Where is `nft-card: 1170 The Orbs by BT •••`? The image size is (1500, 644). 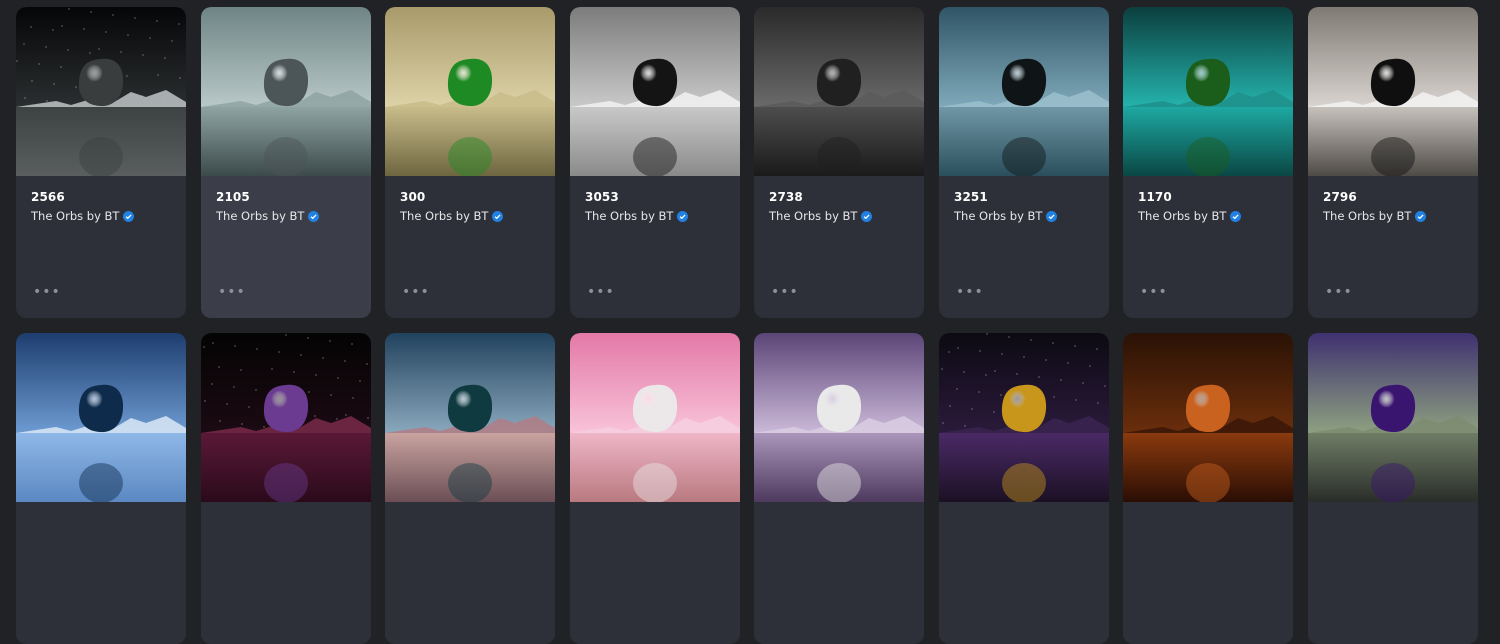
nft-card: 1170 The Orbs by BT ••• is located at coordinates (1208, 162).